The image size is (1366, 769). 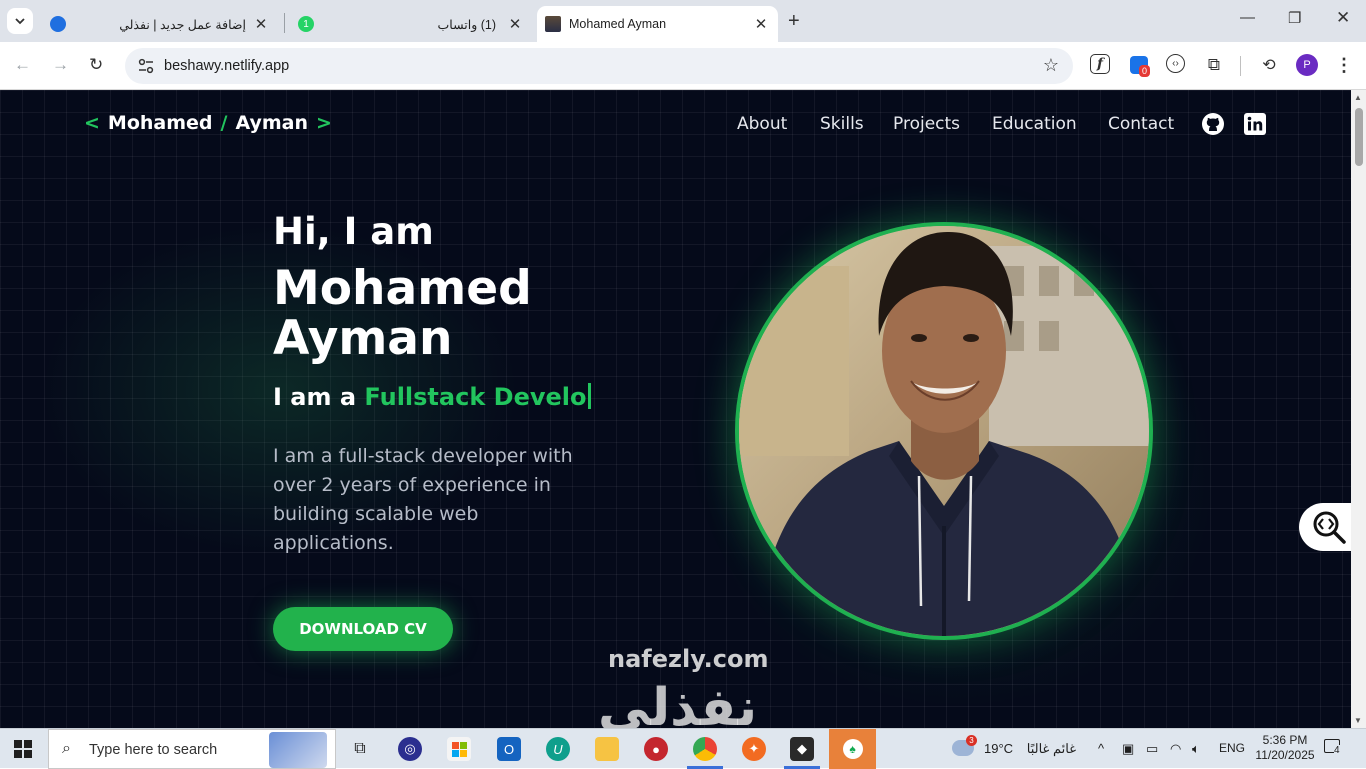 I want to click on browser-menu-icon: ⋮, so click(x=1344, y=65).